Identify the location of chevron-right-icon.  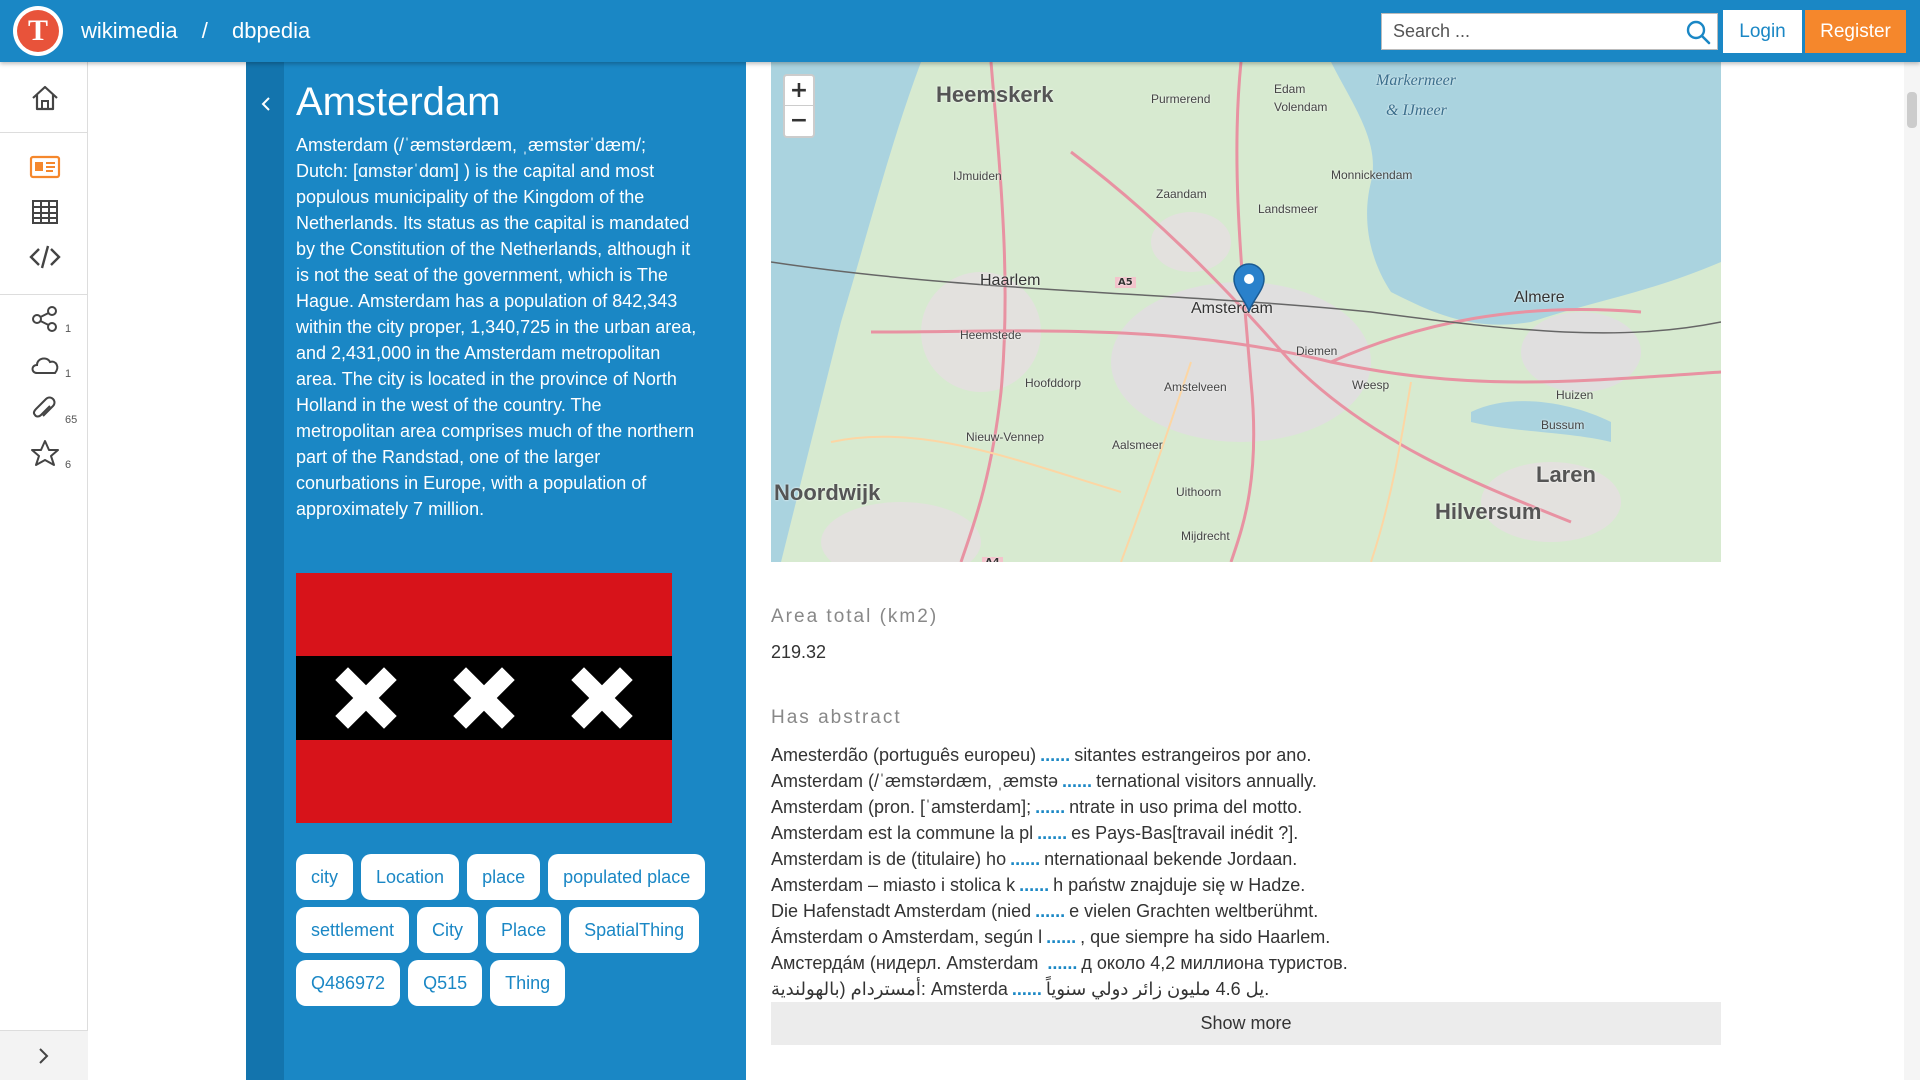
(44, 1056).